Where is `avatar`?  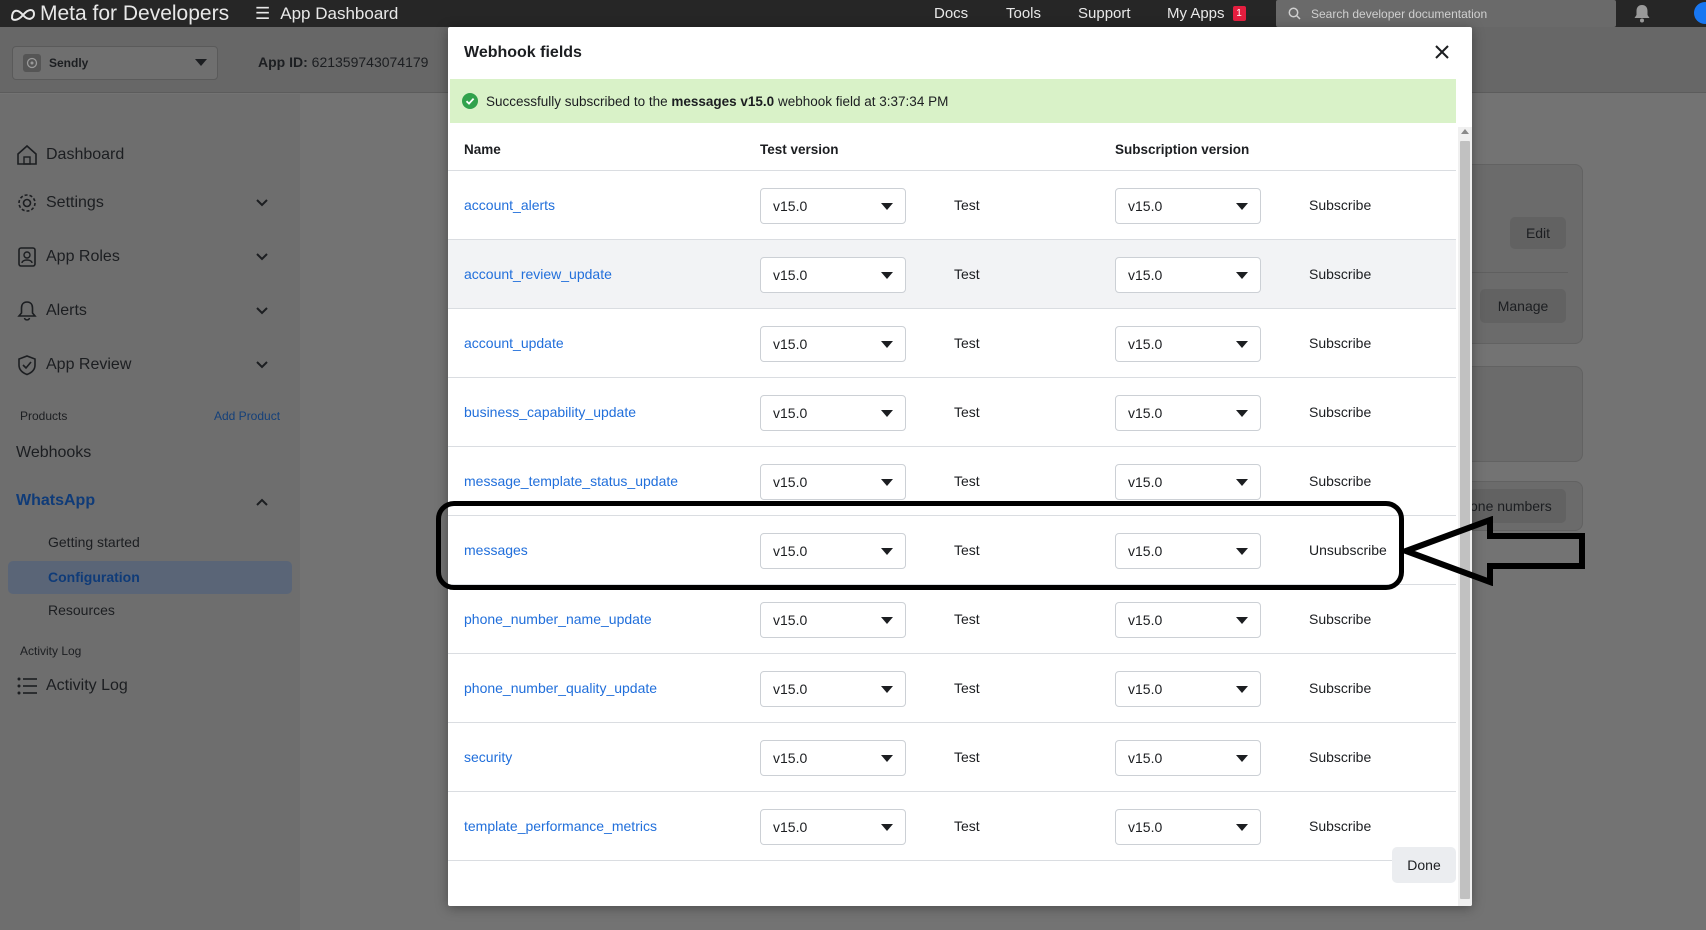
avatar is located at coordinates (1700, 13).